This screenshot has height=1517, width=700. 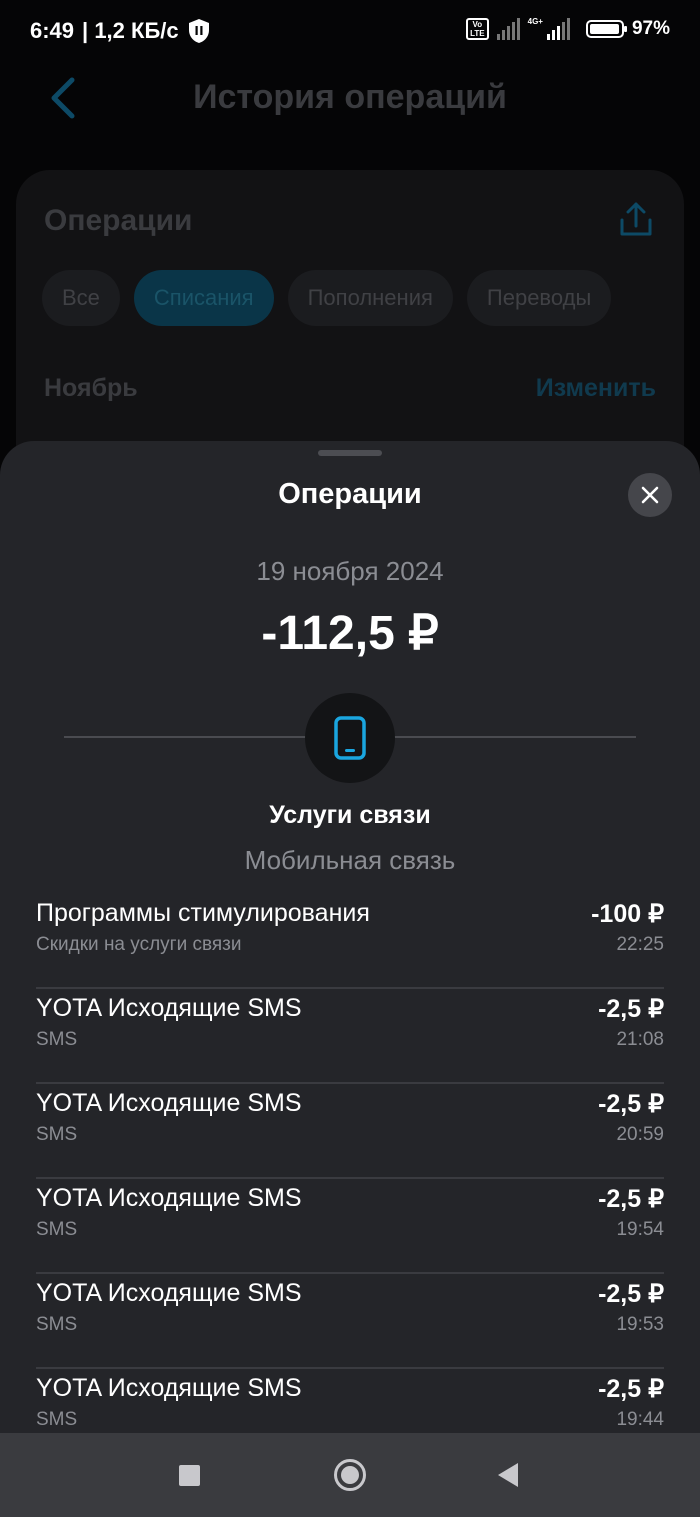 I want to click on operation-subtitle: Скидки на услуги связи, so click(x=139, y=944).